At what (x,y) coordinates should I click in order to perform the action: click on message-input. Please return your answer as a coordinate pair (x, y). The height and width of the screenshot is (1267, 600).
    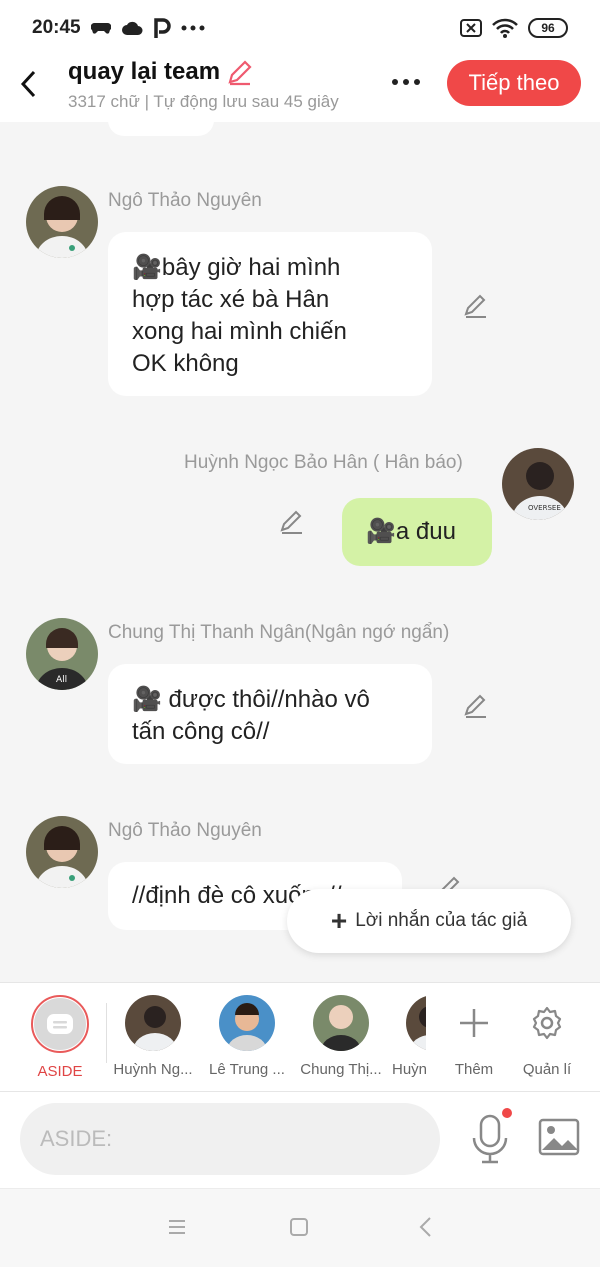
    Looking at the image, I should click on (230, 1139).